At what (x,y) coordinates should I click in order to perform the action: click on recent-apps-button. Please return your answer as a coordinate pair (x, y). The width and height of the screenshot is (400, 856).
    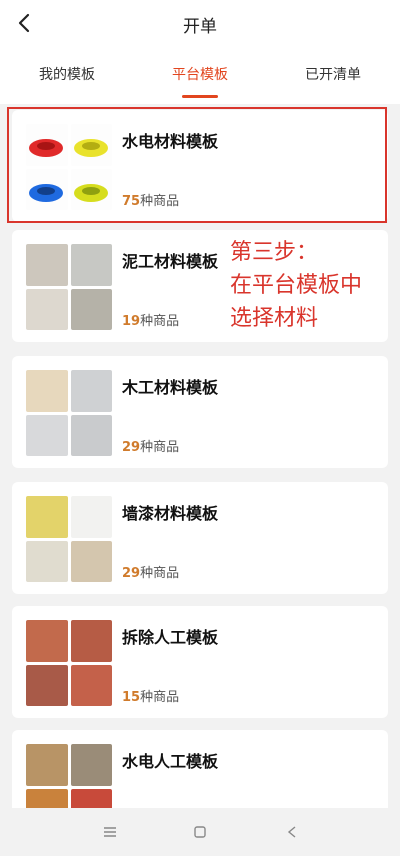
    Looking at the image, I should click on (110, 832).